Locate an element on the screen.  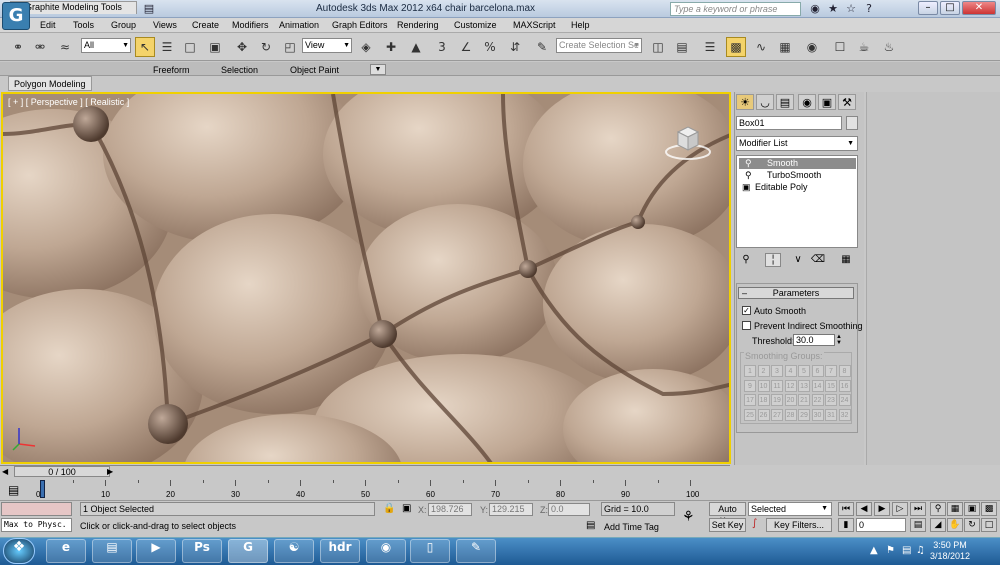
object-color-swatch is located at coordinates (852, 123).